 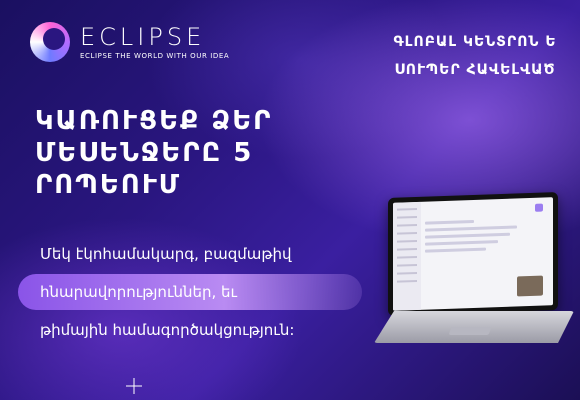 I want to click on top-right-caption: ԳԼՈԲԱԼ ԿԵՆՏՐՈՆ Ե ՍՈՒՊԵՐ ՀԱՎԵԼՎԱԾ, so click(x=475, y=56).